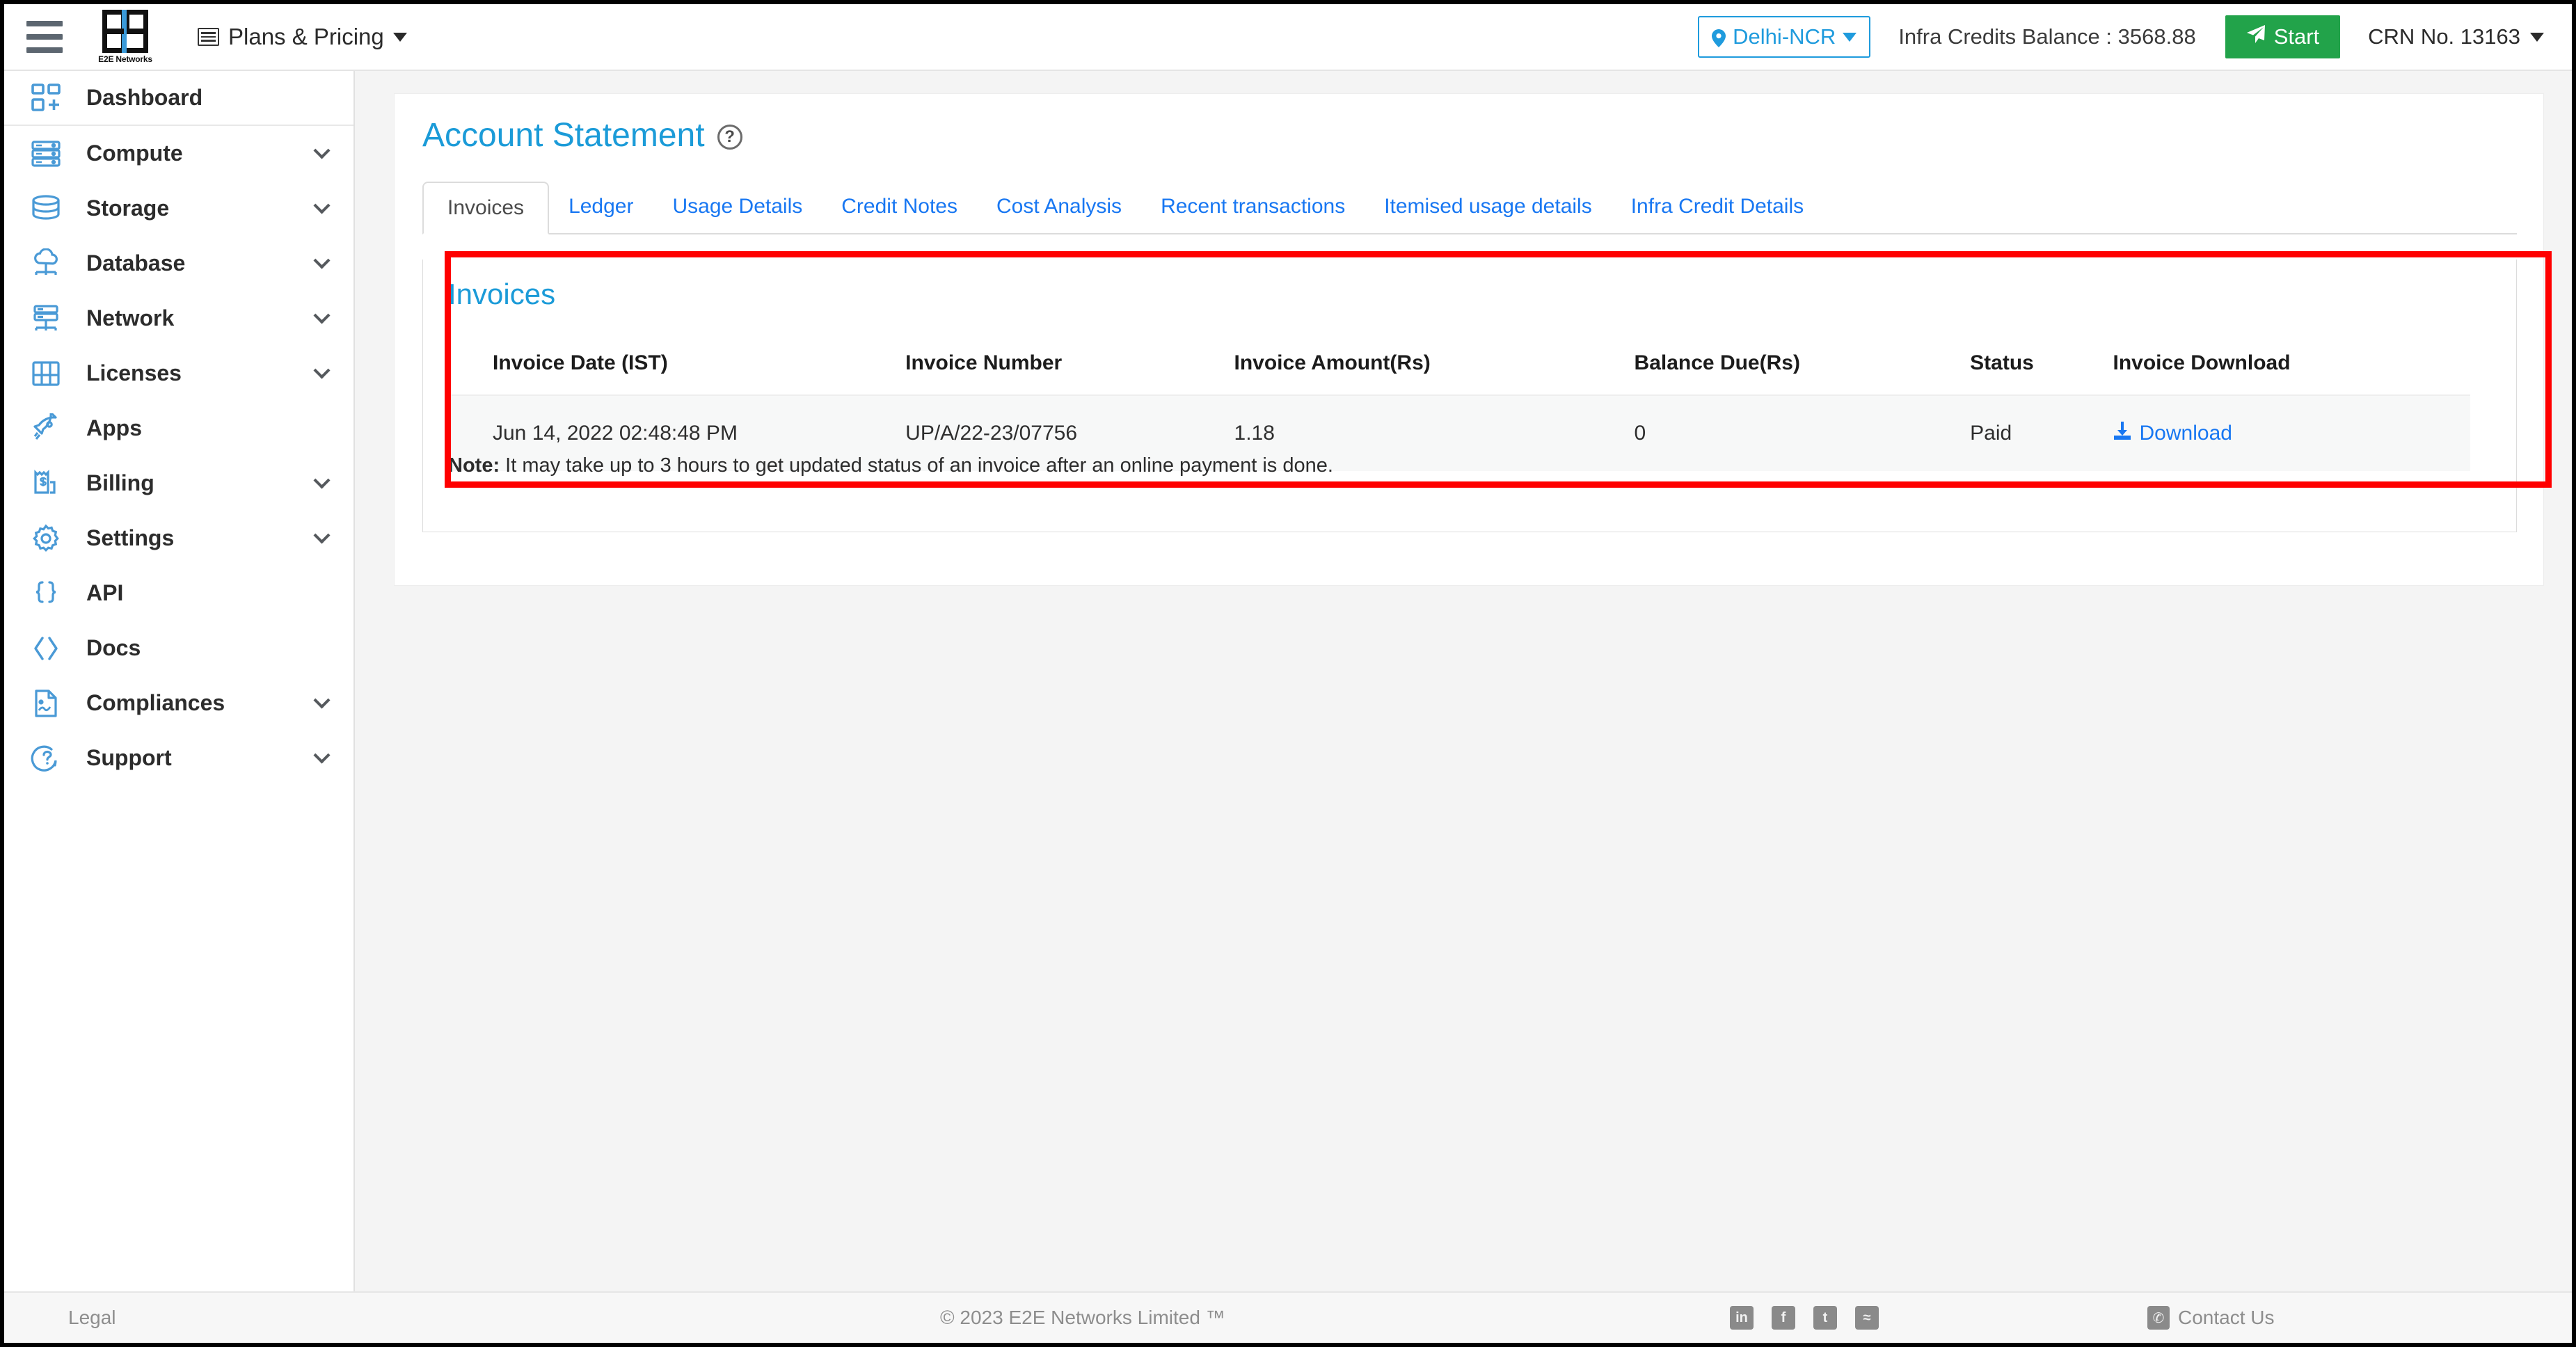 Image resolution: width=2576 pixels, height=1347 pixels. Describe the element at coordinates (1867, 1318) in the screenshot. I see `rss-icon: ≈` at that location.